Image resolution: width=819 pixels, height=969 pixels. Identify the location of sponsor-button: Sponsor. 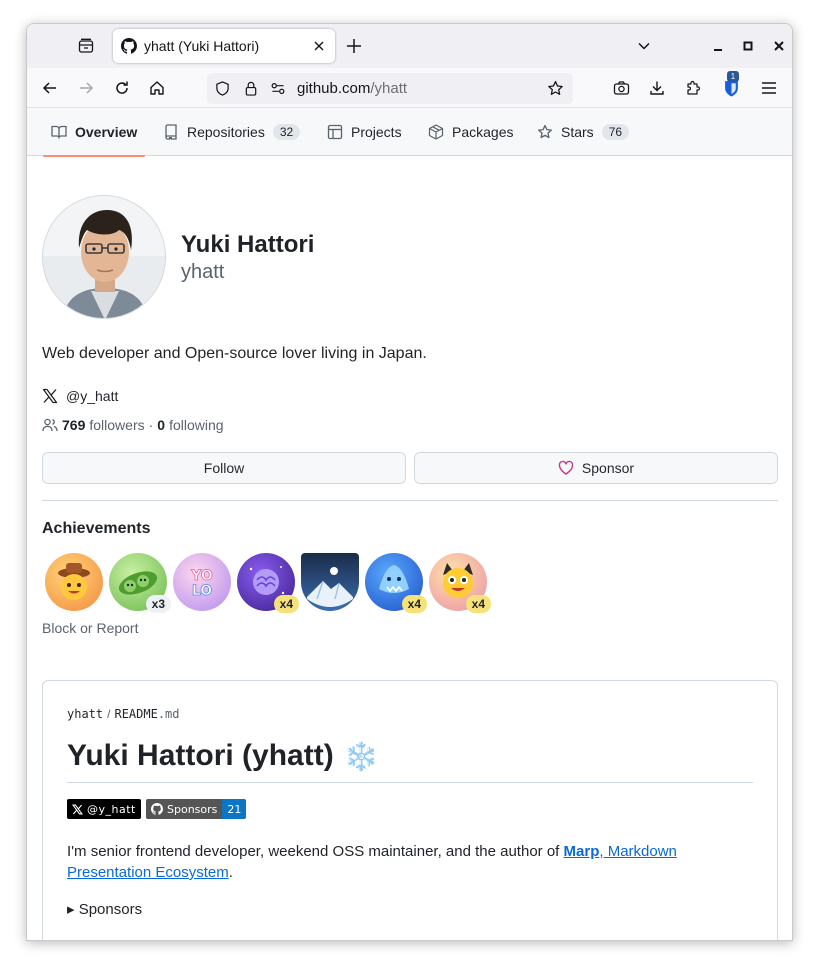
(596, 468).